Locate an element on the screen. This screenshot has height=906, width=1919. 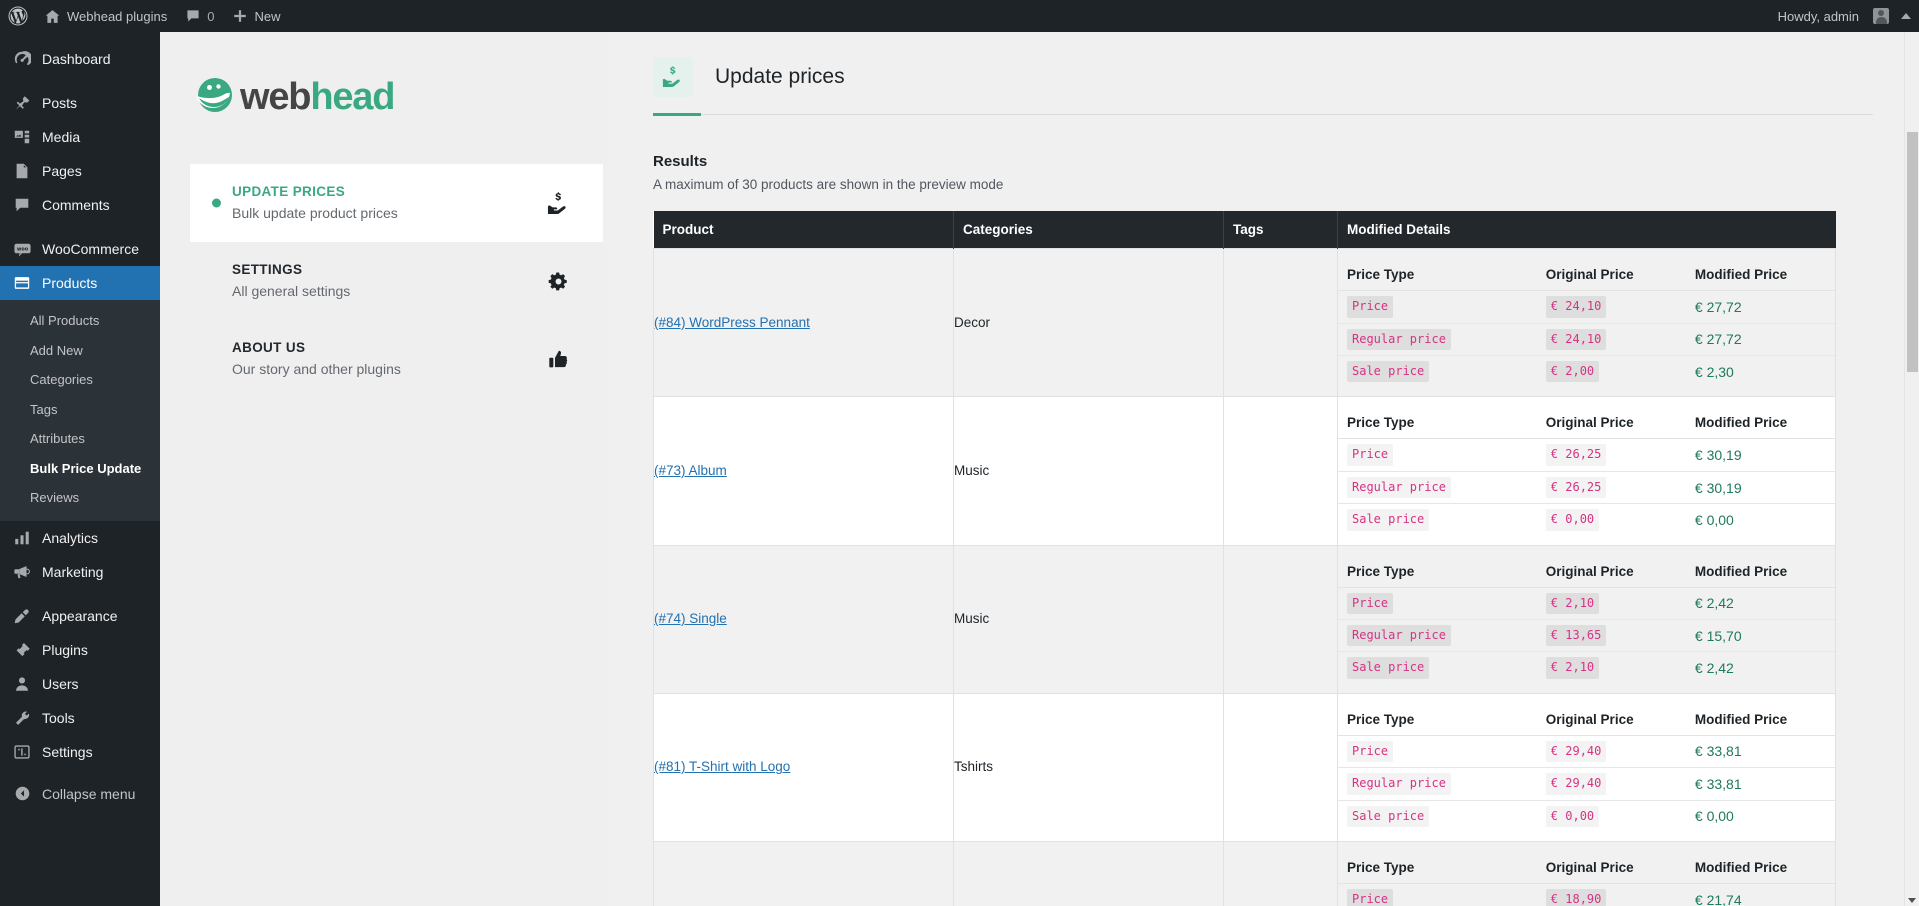
scrollbar-down-arrow-icon is located at coordinates (1912, 900).